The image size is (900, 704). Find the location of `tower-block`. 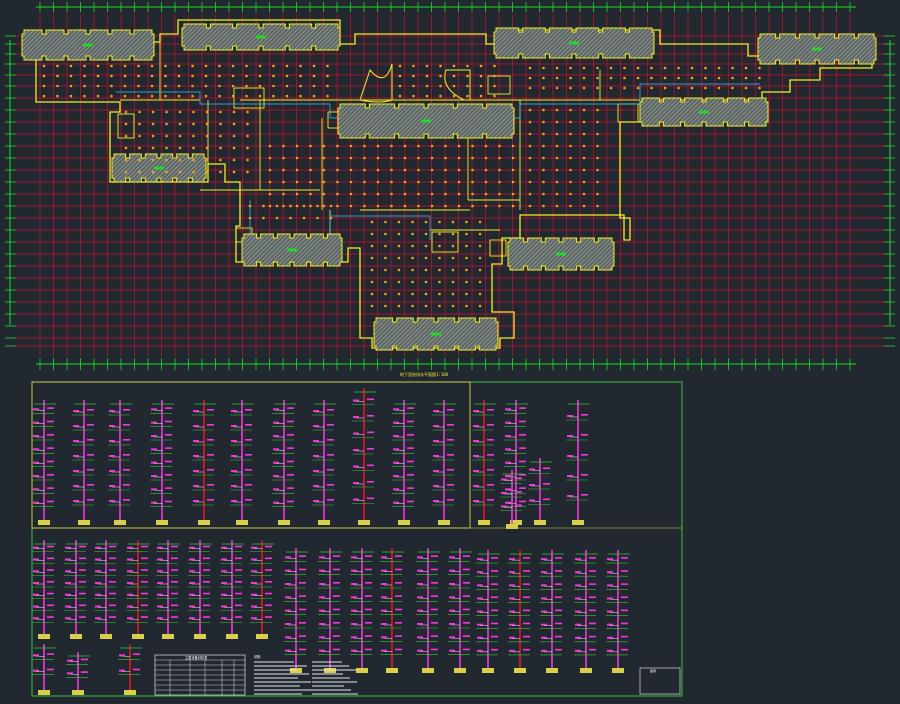

tower-block is located at coordinates (426, 121).